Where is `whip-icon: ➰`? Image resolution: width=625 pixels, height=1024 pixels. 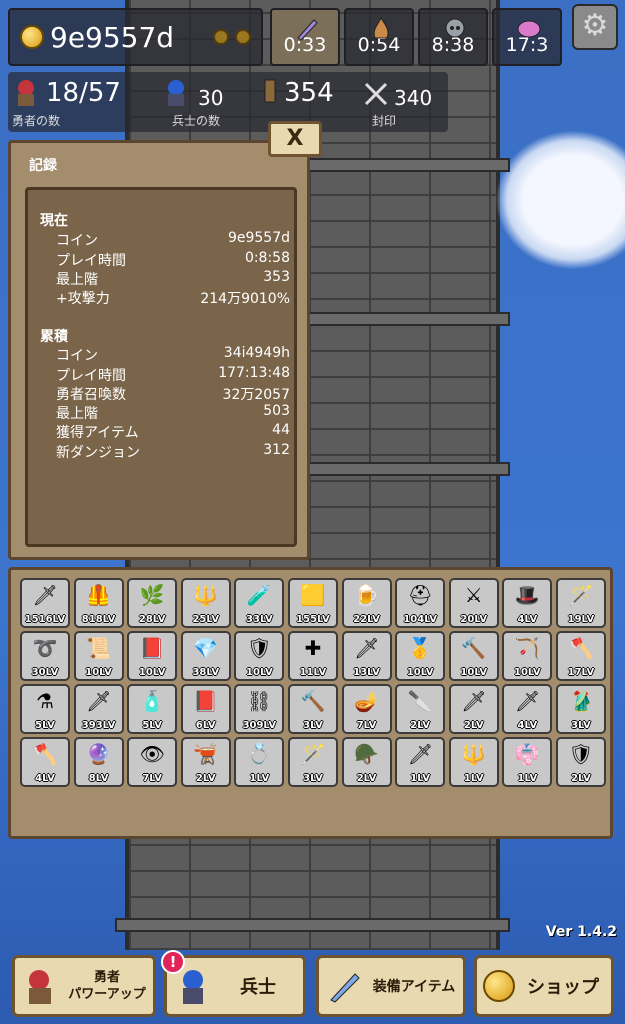
whip-icon: ➰ is located at coordinates (45, 648).